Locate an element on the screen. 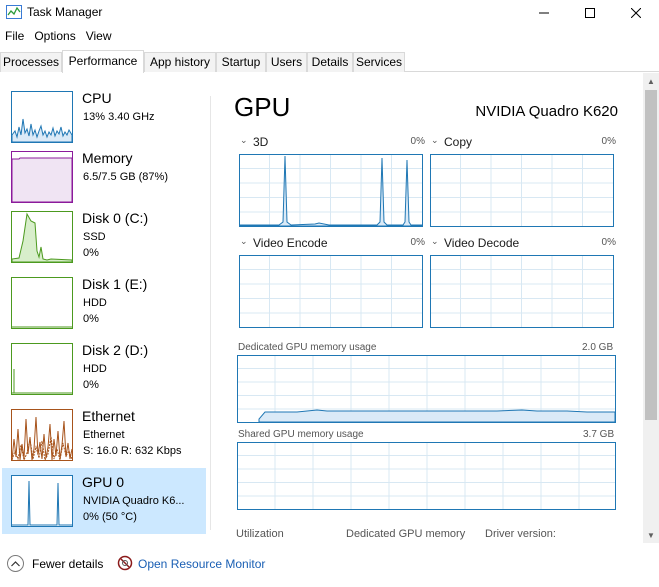  engine-video-encode-label: Video Encode is located at coordinates (290, 243).